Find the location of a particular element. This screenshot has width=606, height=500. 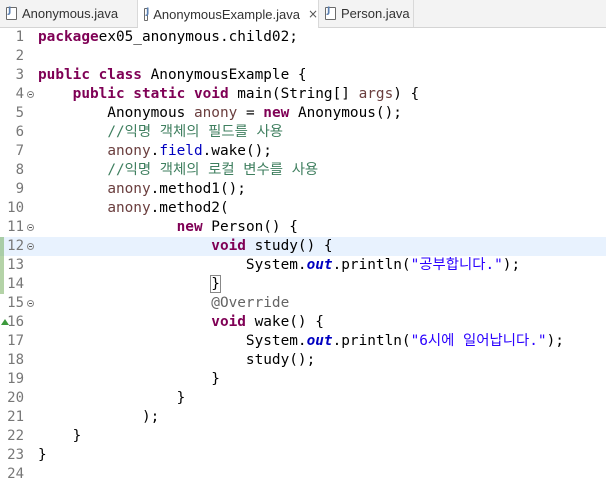

code-line: 23} is located at coordinates (303, 455).